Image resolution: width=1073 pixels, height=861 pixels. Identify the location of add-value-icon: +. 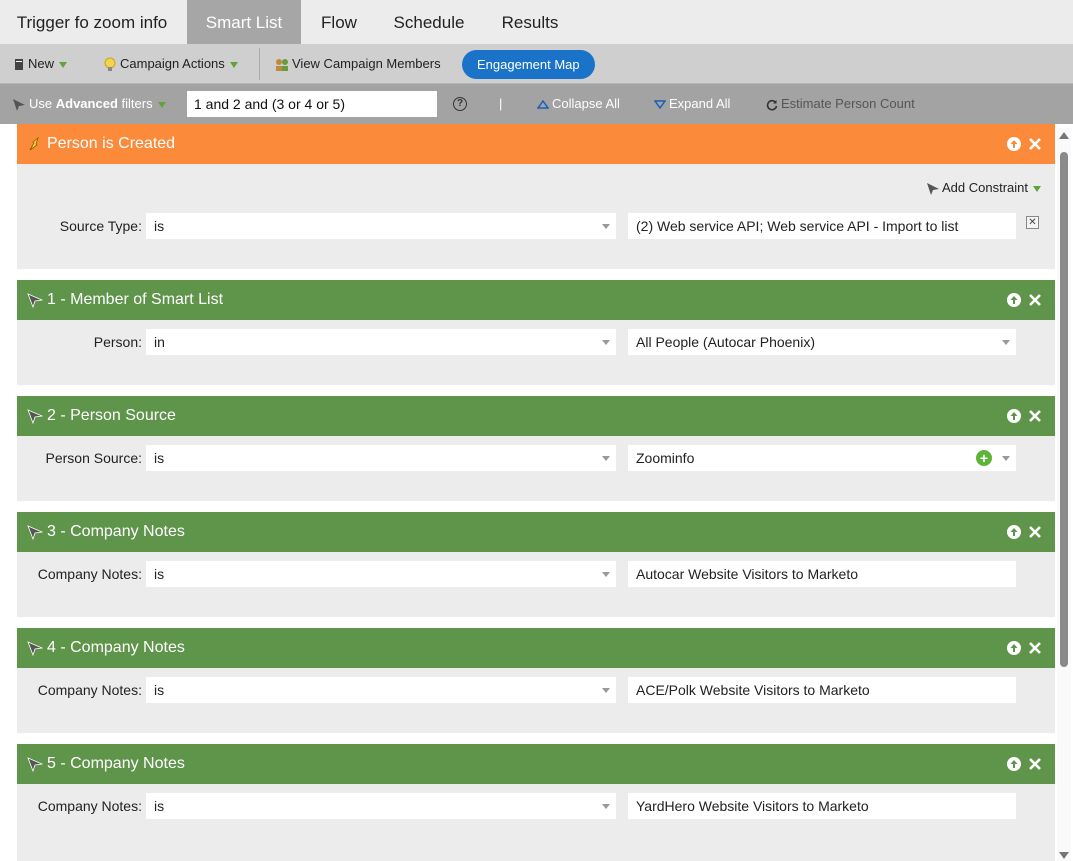
(984, 458).